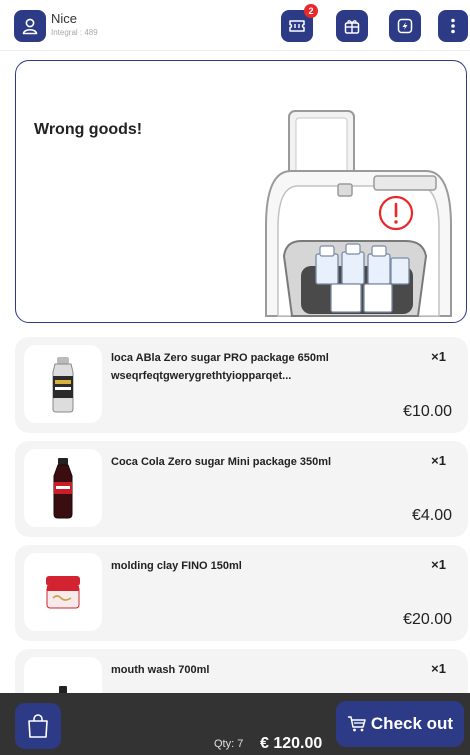  I want to click on flash-icon, so click(405, 26).